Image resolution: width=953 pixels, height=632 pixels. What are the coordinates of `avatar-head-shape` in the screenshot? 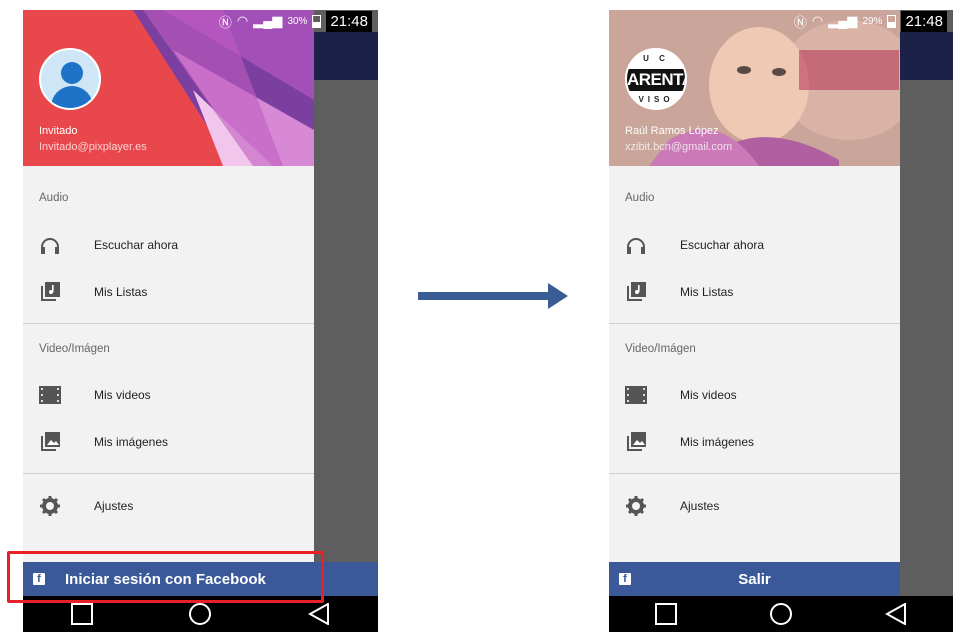 It's located at (72, 73).